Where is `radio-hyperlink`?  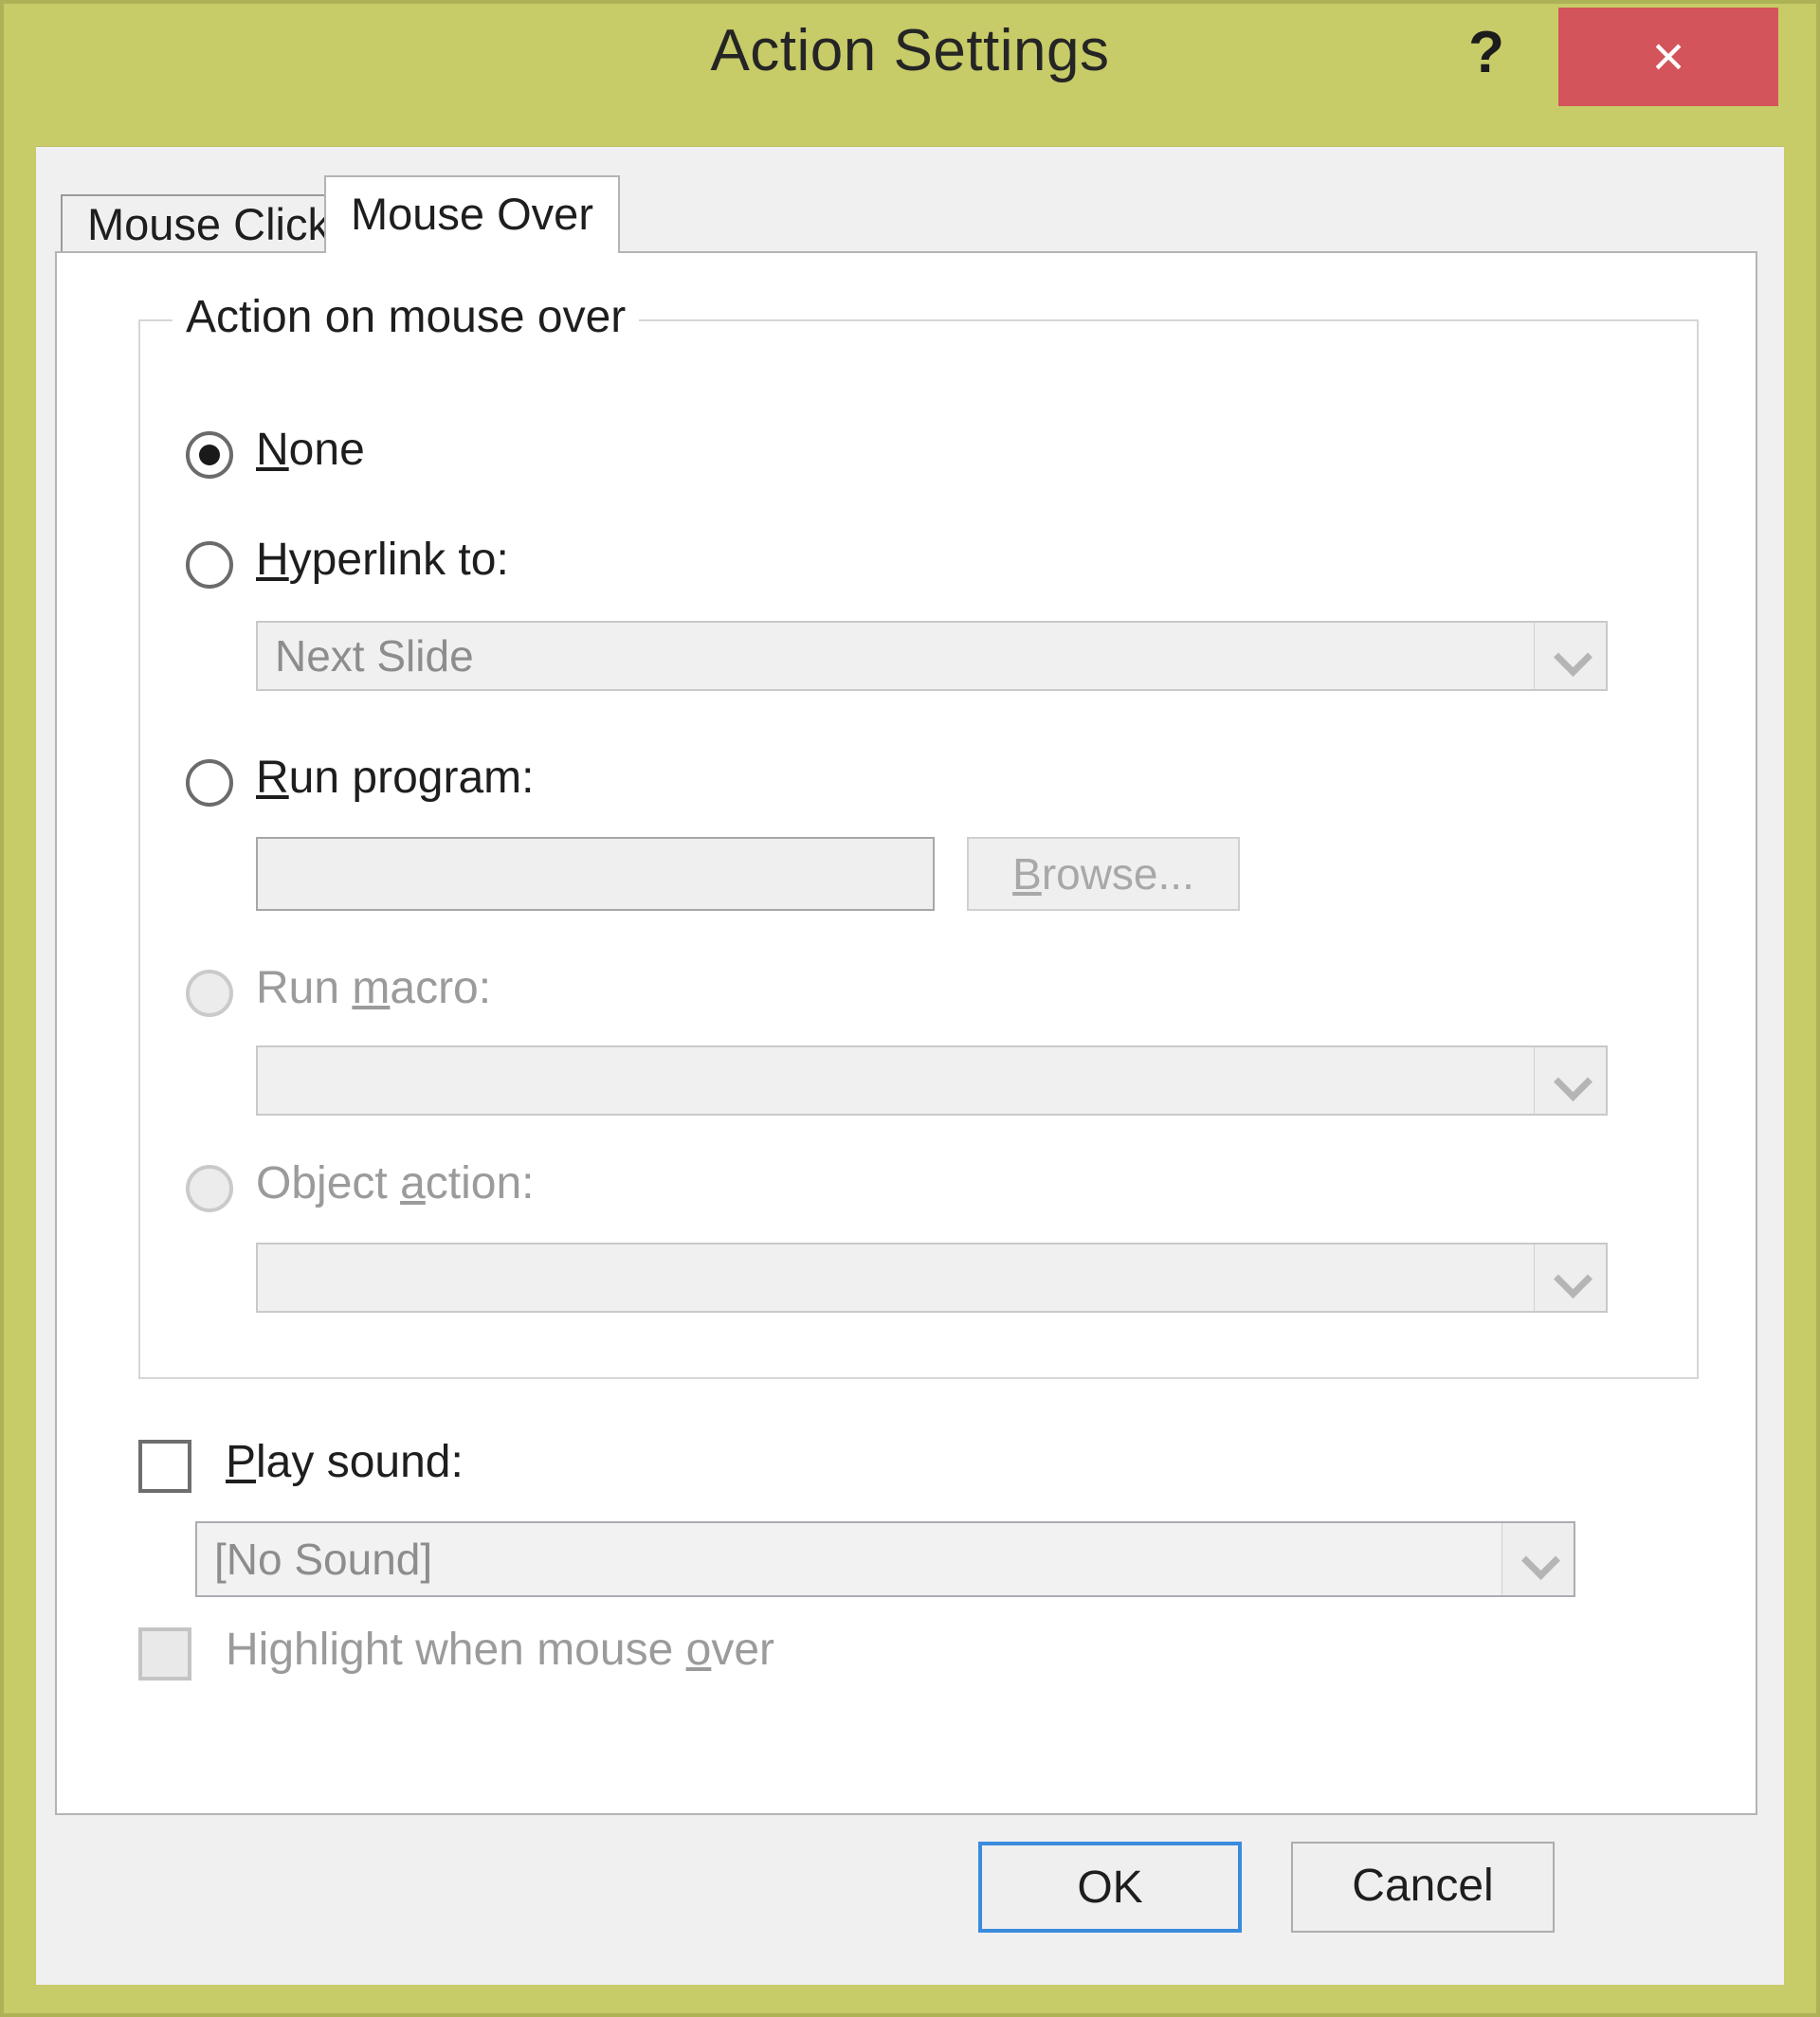
radio-hyperlink is located at coordinates (209, 565).